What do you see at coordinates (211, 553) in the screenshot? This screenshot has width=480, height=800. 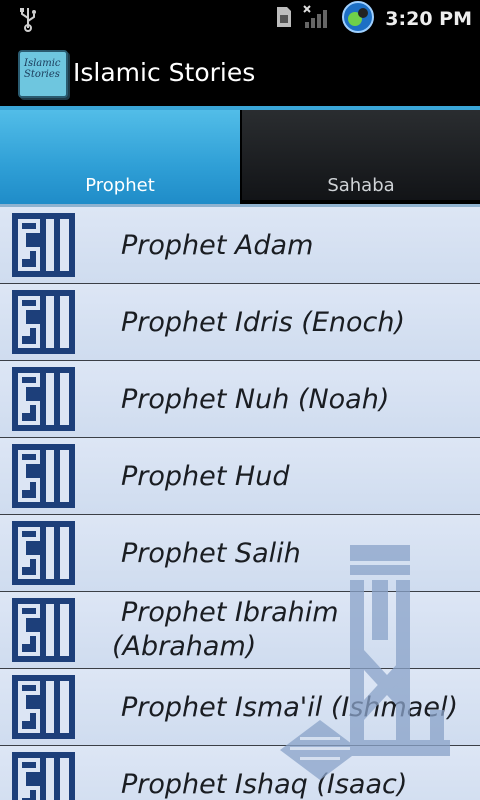 I see `list-item-label: Prophet Salih` at bounding box center [211, 553].